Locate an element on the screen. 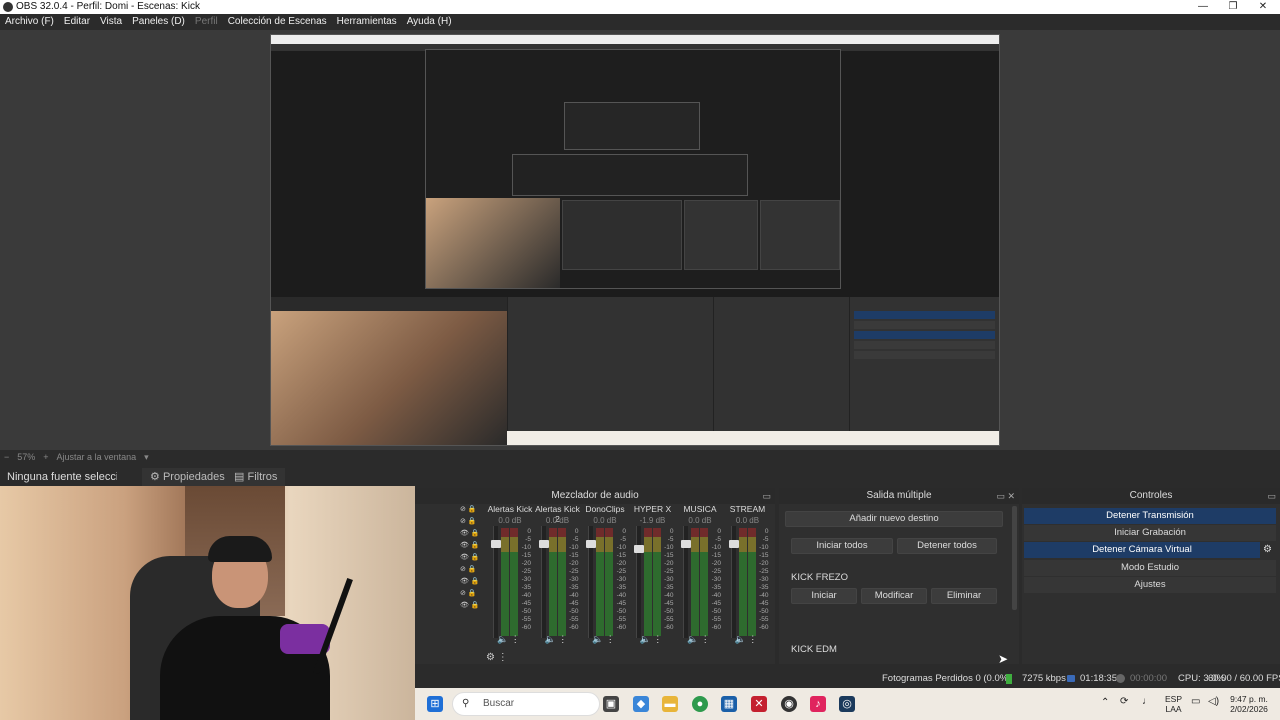 The width and height of the screenshot is (1280, 720). studio-mode-button: Modo Estudio is located at coordinates (1150, 568).